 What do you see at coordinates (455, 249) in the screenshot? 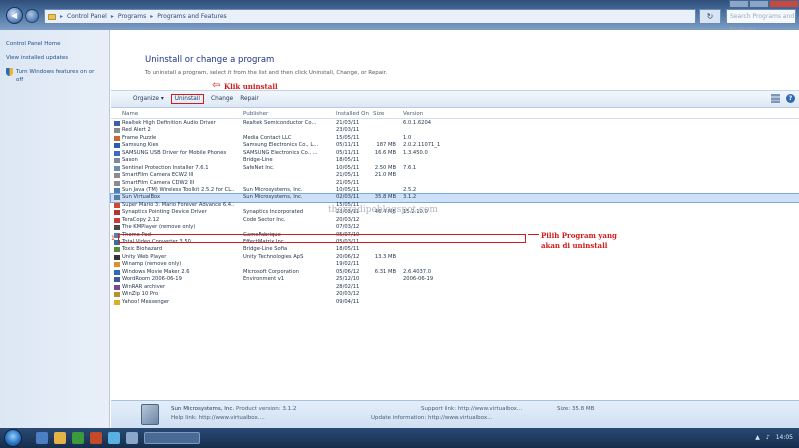
I see `table-row: Toxic Biohazard Bridge-Line Sofia 18/05/11` at bounding box center [455, 249].